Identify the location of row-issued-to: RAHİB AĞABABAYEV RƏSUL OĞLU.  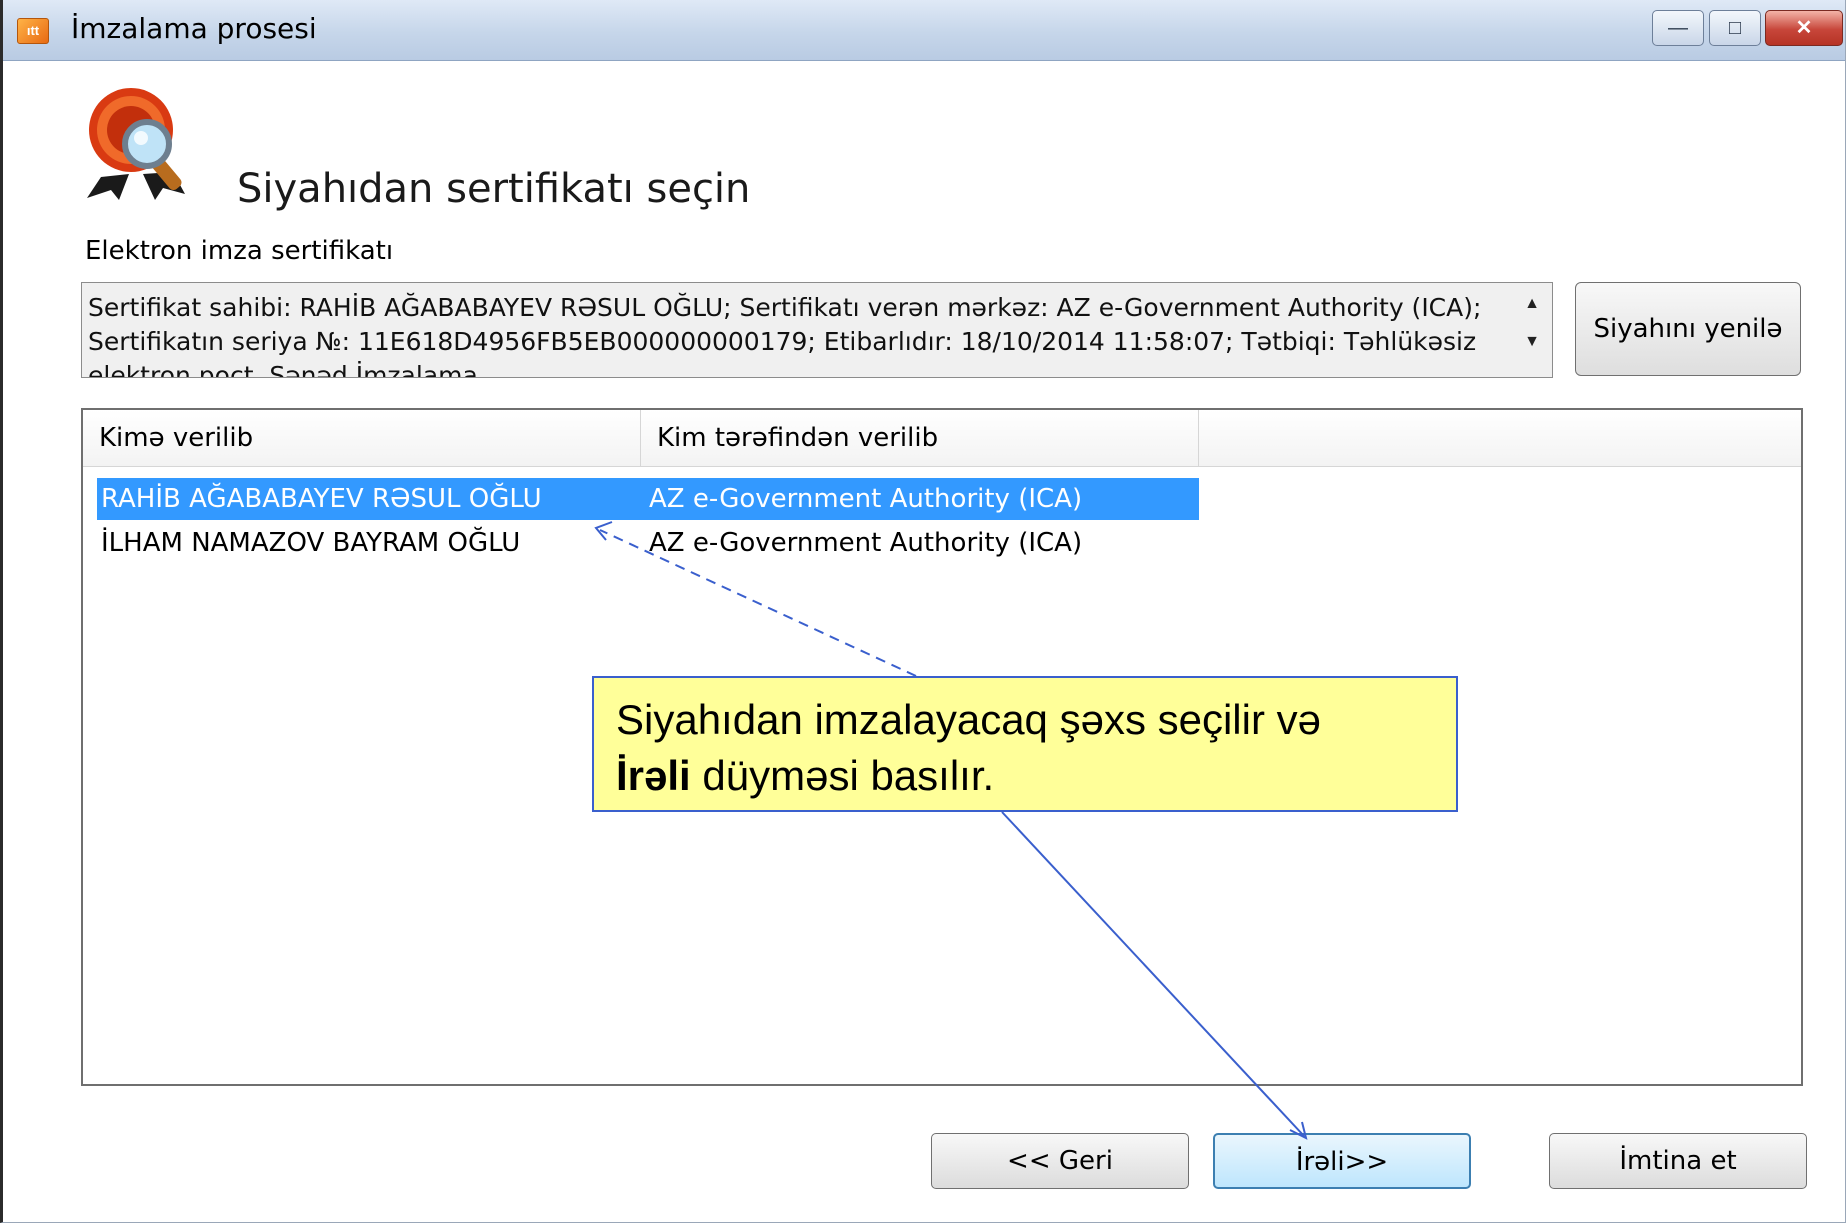
(321, 499).